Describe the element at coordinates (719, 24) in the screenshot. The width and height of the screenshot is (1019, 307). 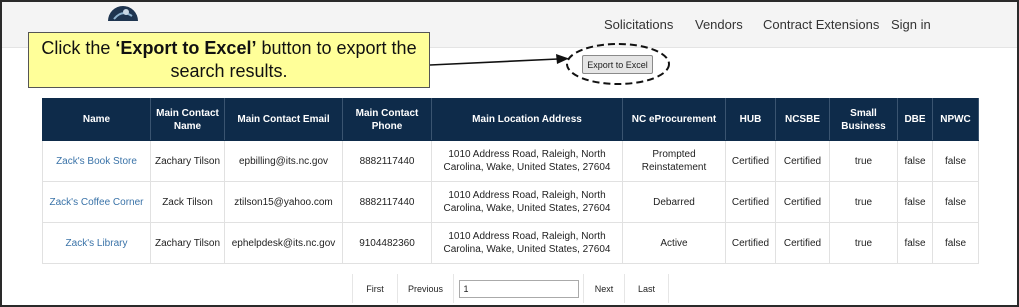
I see `nav-vendors: Vendors` at that location.